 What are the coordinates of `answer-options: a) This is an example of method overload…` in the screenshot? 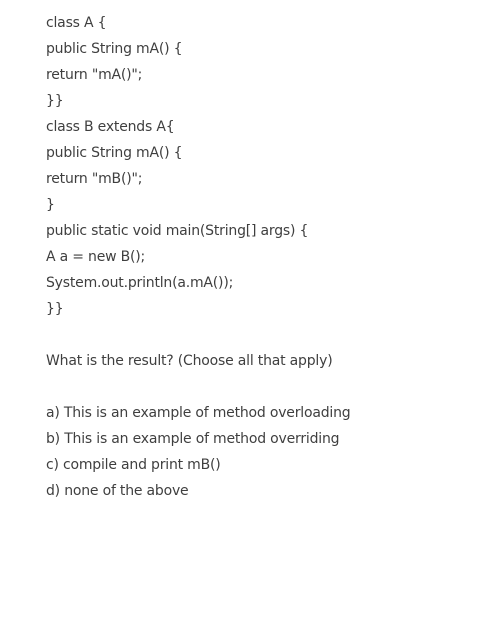 It's located at (260, 452).